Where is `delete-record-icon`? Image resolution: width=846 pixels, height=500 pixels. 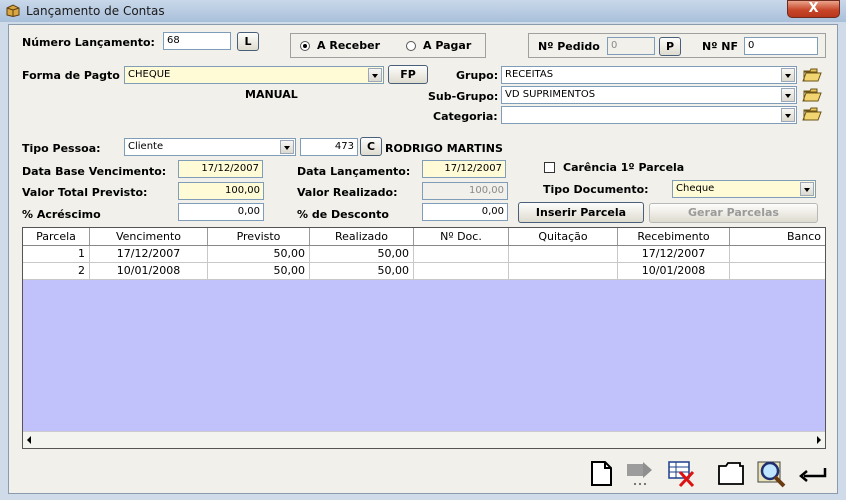 delete-record-icon is located at coordinates (681, 473).